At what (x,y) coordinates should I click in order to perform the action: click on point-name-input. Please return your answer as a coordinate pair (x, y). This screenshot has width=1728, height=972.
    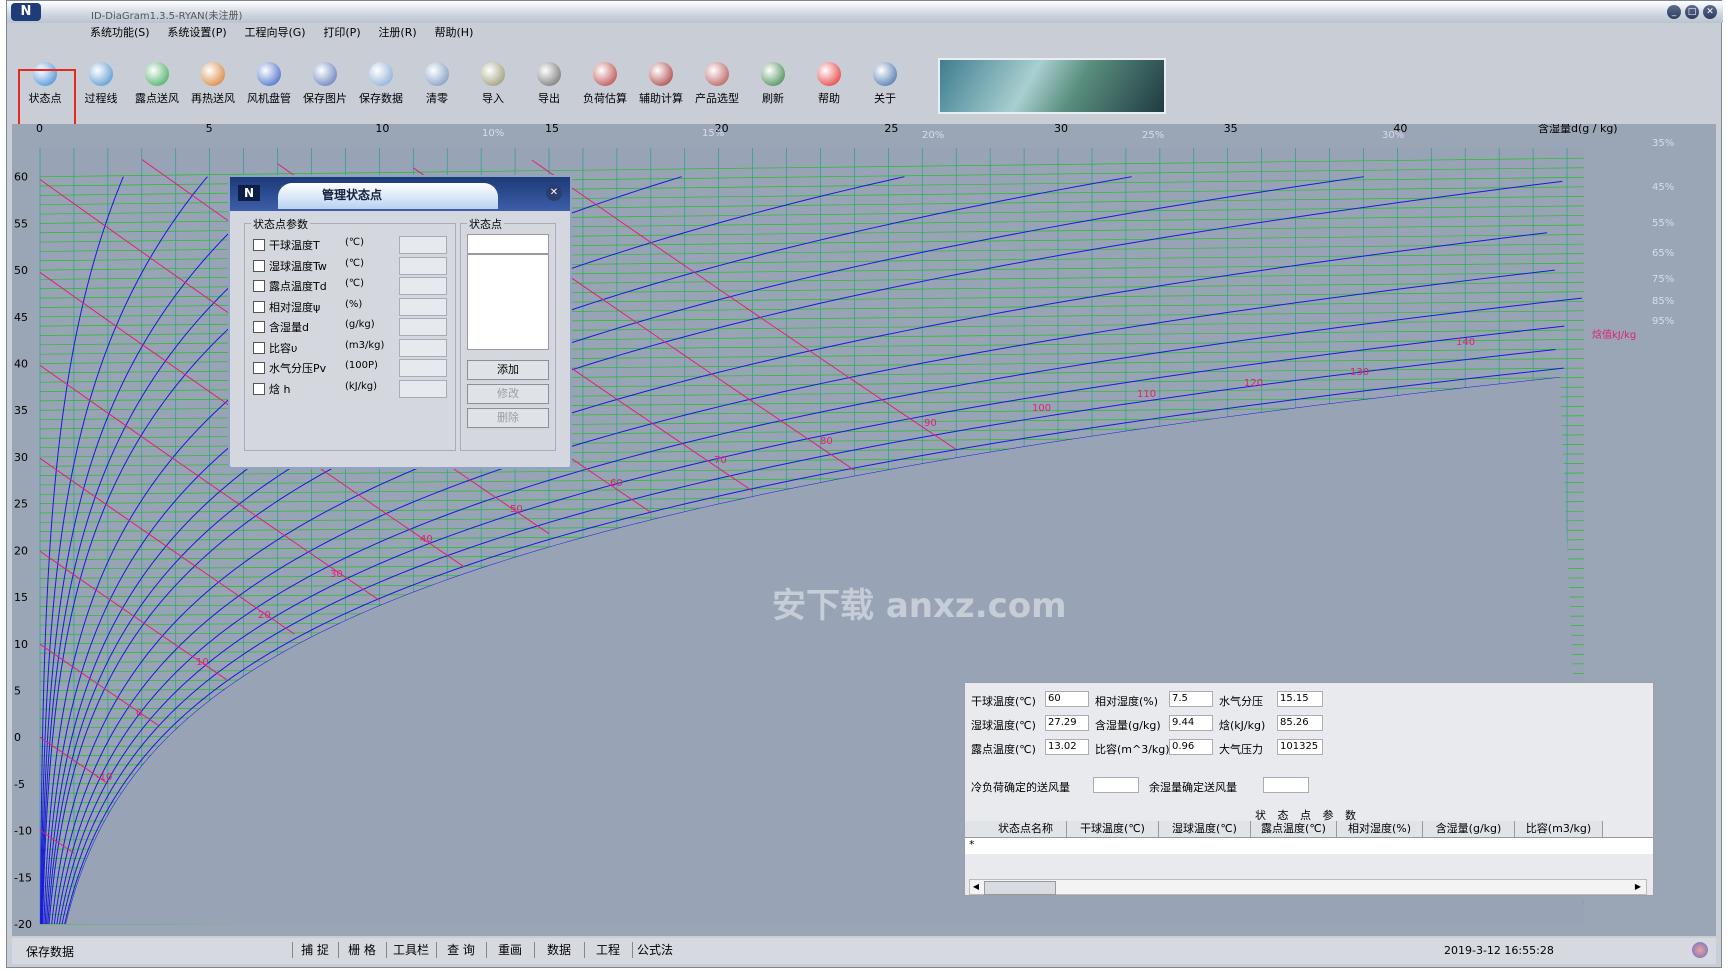
    Looking at the image, I should click on (508, 244).